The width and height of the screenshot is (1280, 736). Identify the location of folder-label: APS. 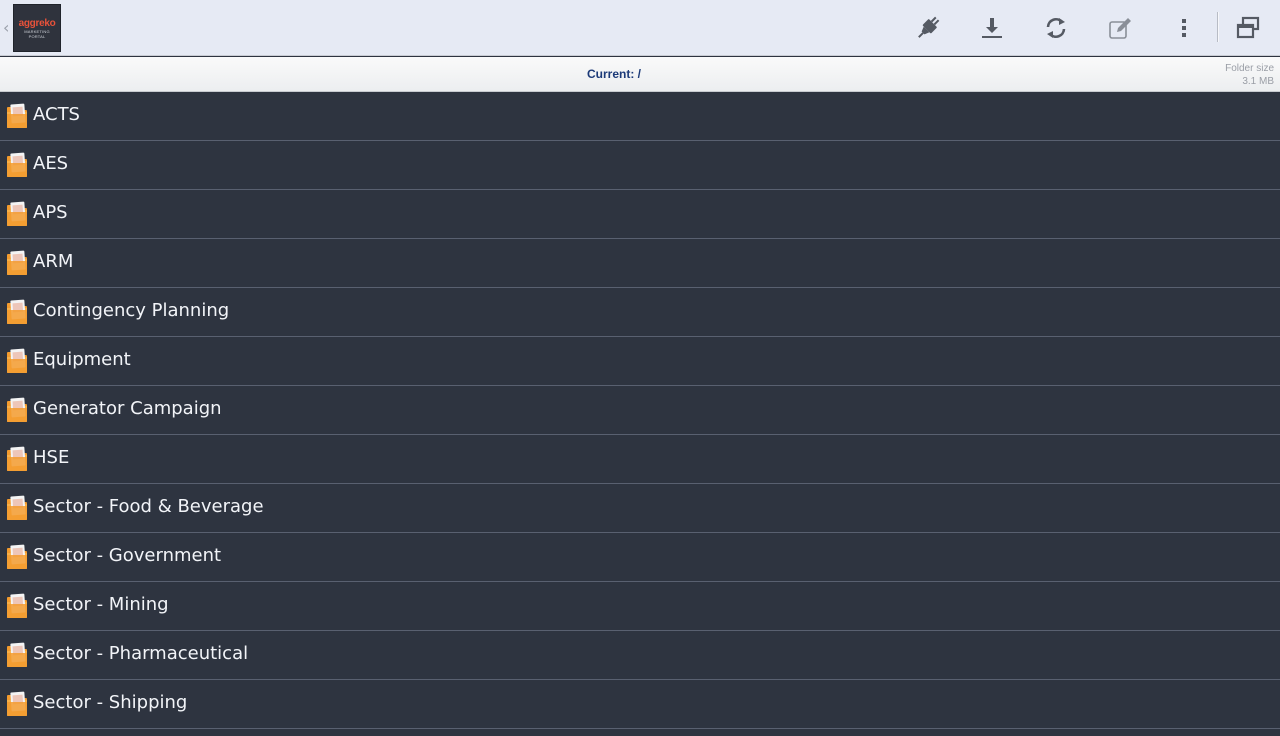
(50, 212).